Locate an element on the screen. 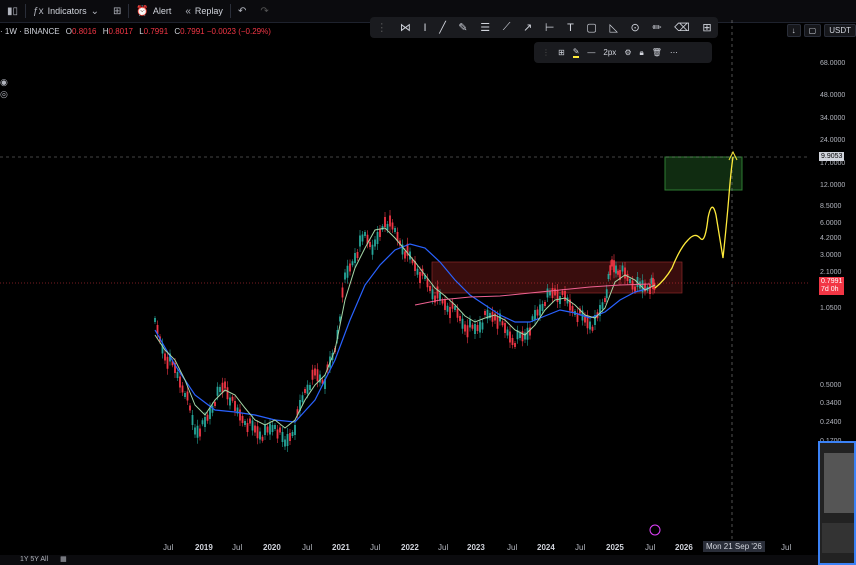 The width and height of the screenshot is (856, 565). bottom-bar: 1Y 5Y All ▦ is located at coordinates (428, 560).